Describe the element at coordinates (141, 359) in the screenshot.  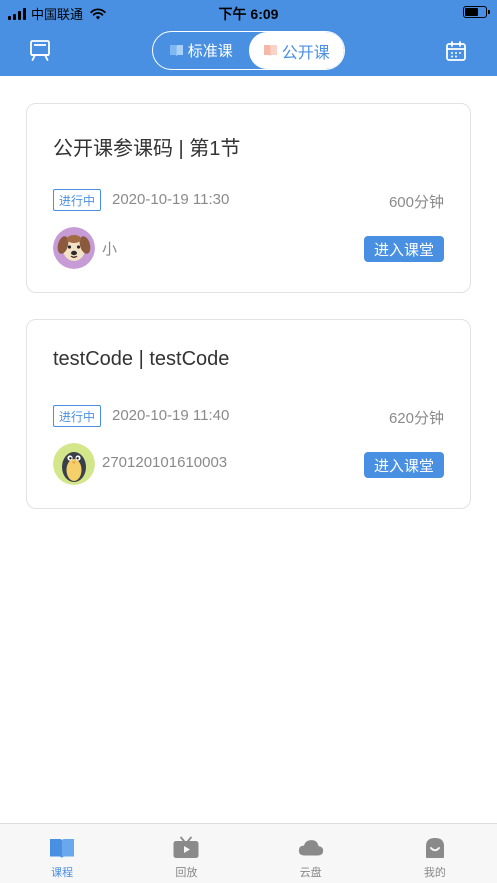
I see `course-title: testCode | testCode` at that location.